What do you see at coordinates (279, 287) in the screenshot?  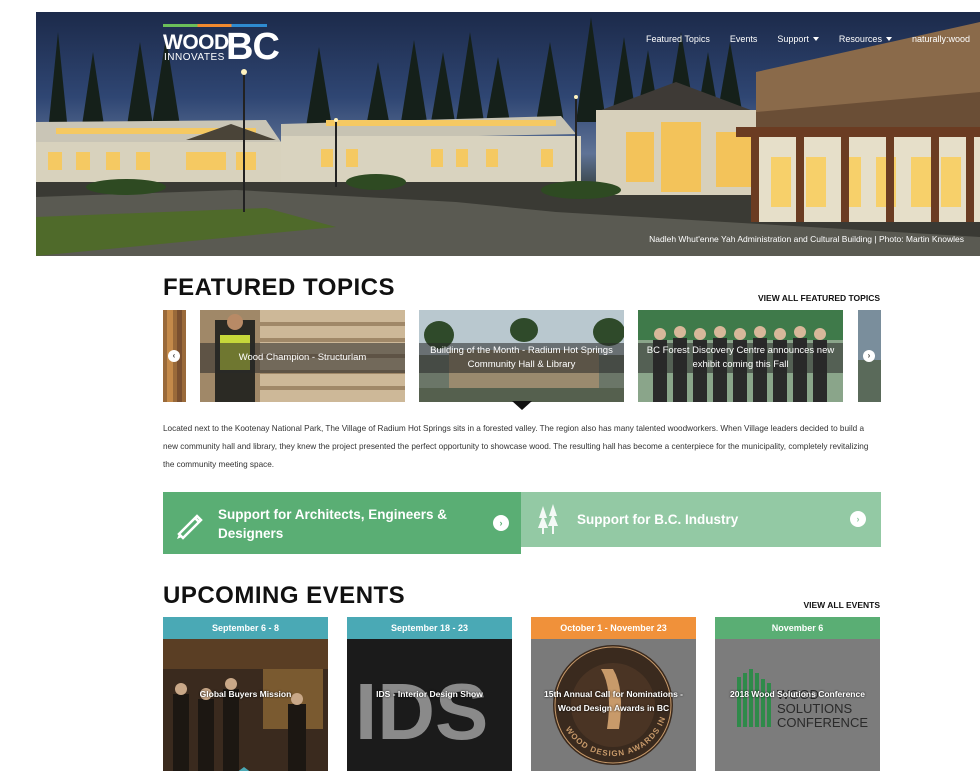 I see `featured-topics-heading: FEATURED TOPICS` at bounding box center [279, 287].